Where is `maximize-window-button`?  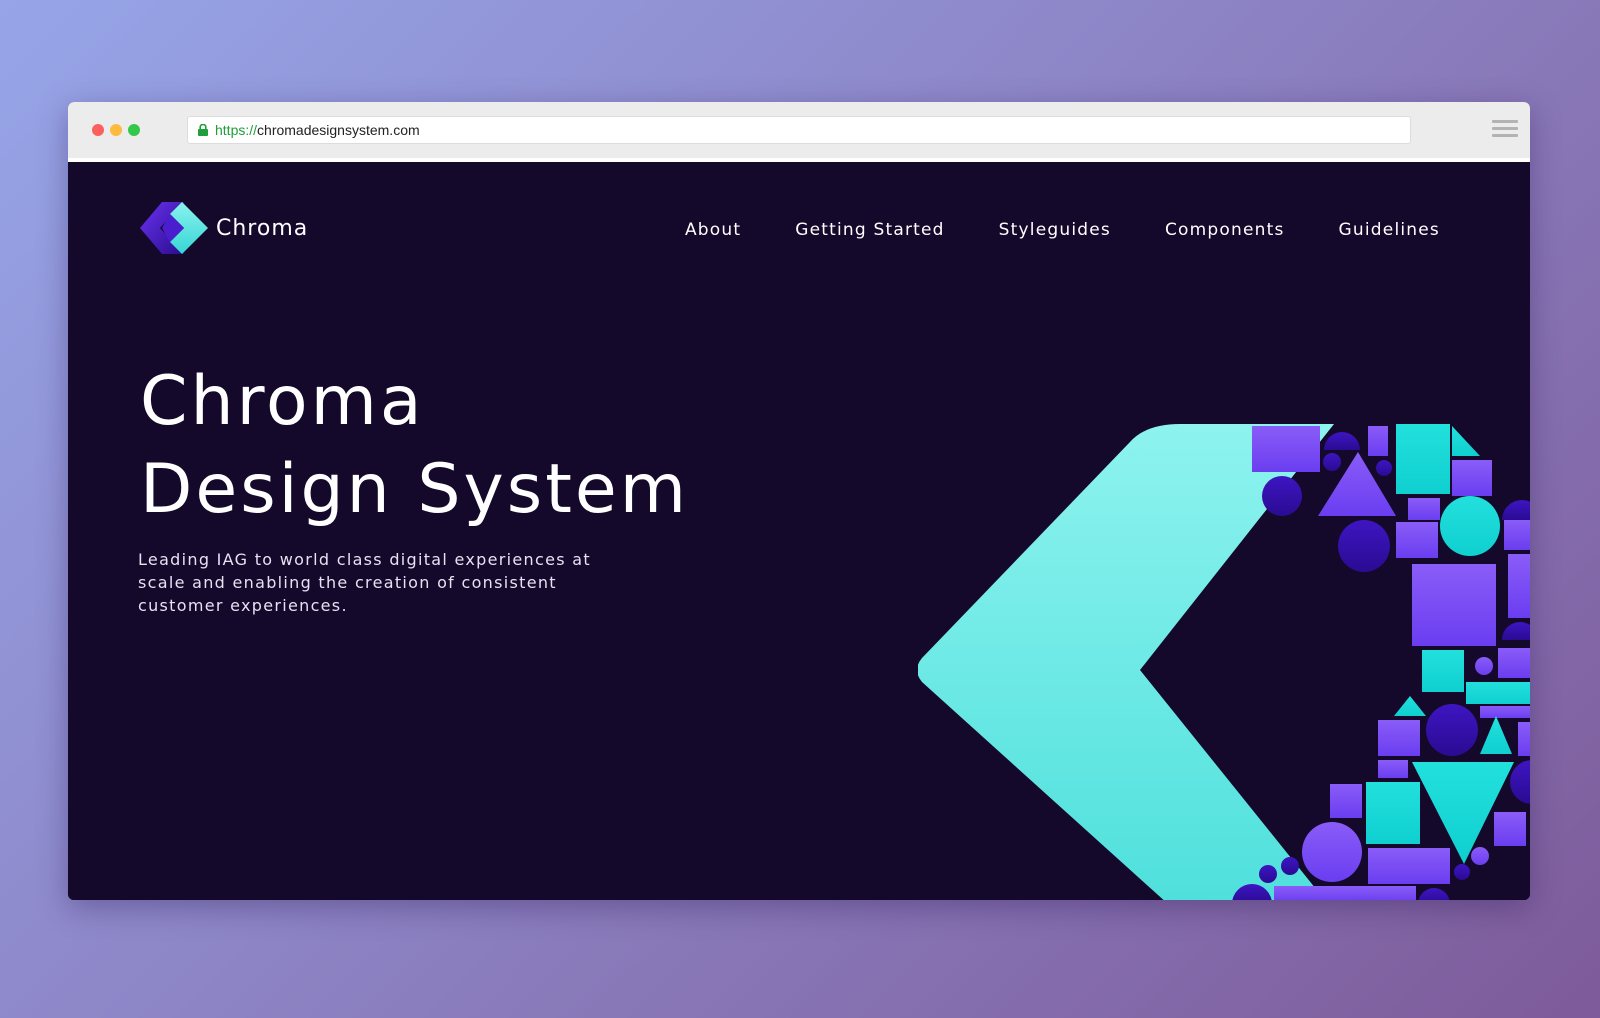 maximize-window-button is located at coordinates (134, 130).